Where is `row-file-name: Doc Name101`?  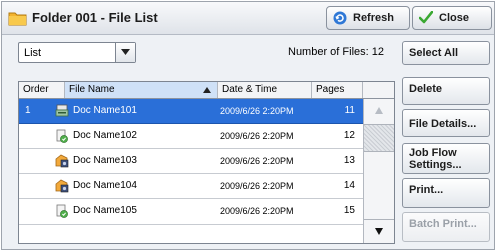
row-file-name: Doc Name101 is located at coordinates (105, 110).